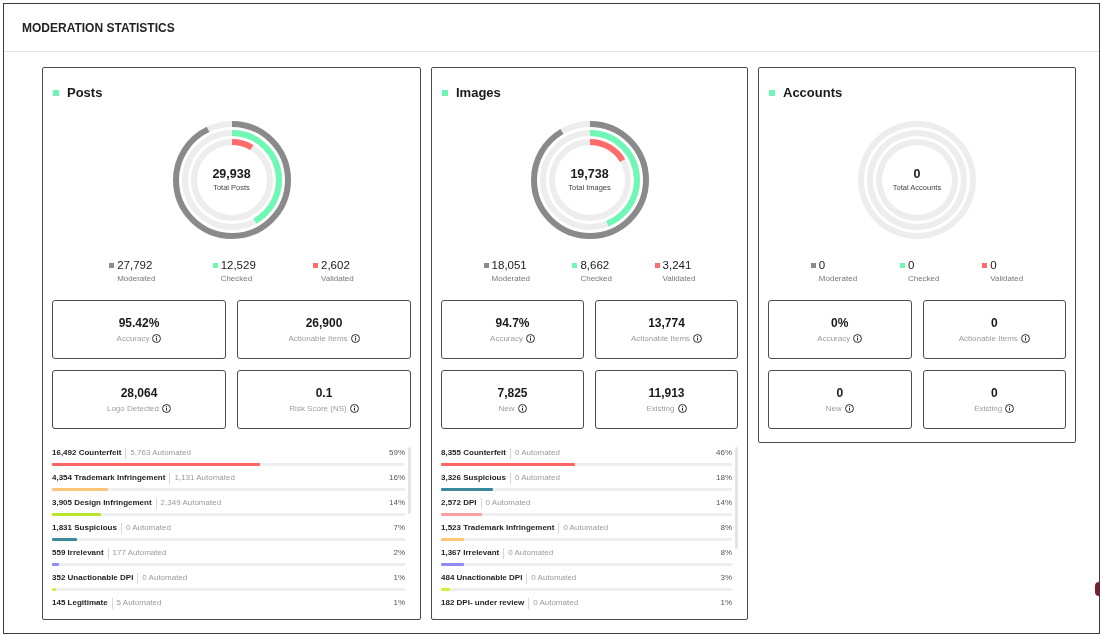 Image resolution: width=1102 pixels, height=636 pixels. Describe the element at coordinates (813, 93) in the screenshot. I see `panel-title: Accounts` at that location.